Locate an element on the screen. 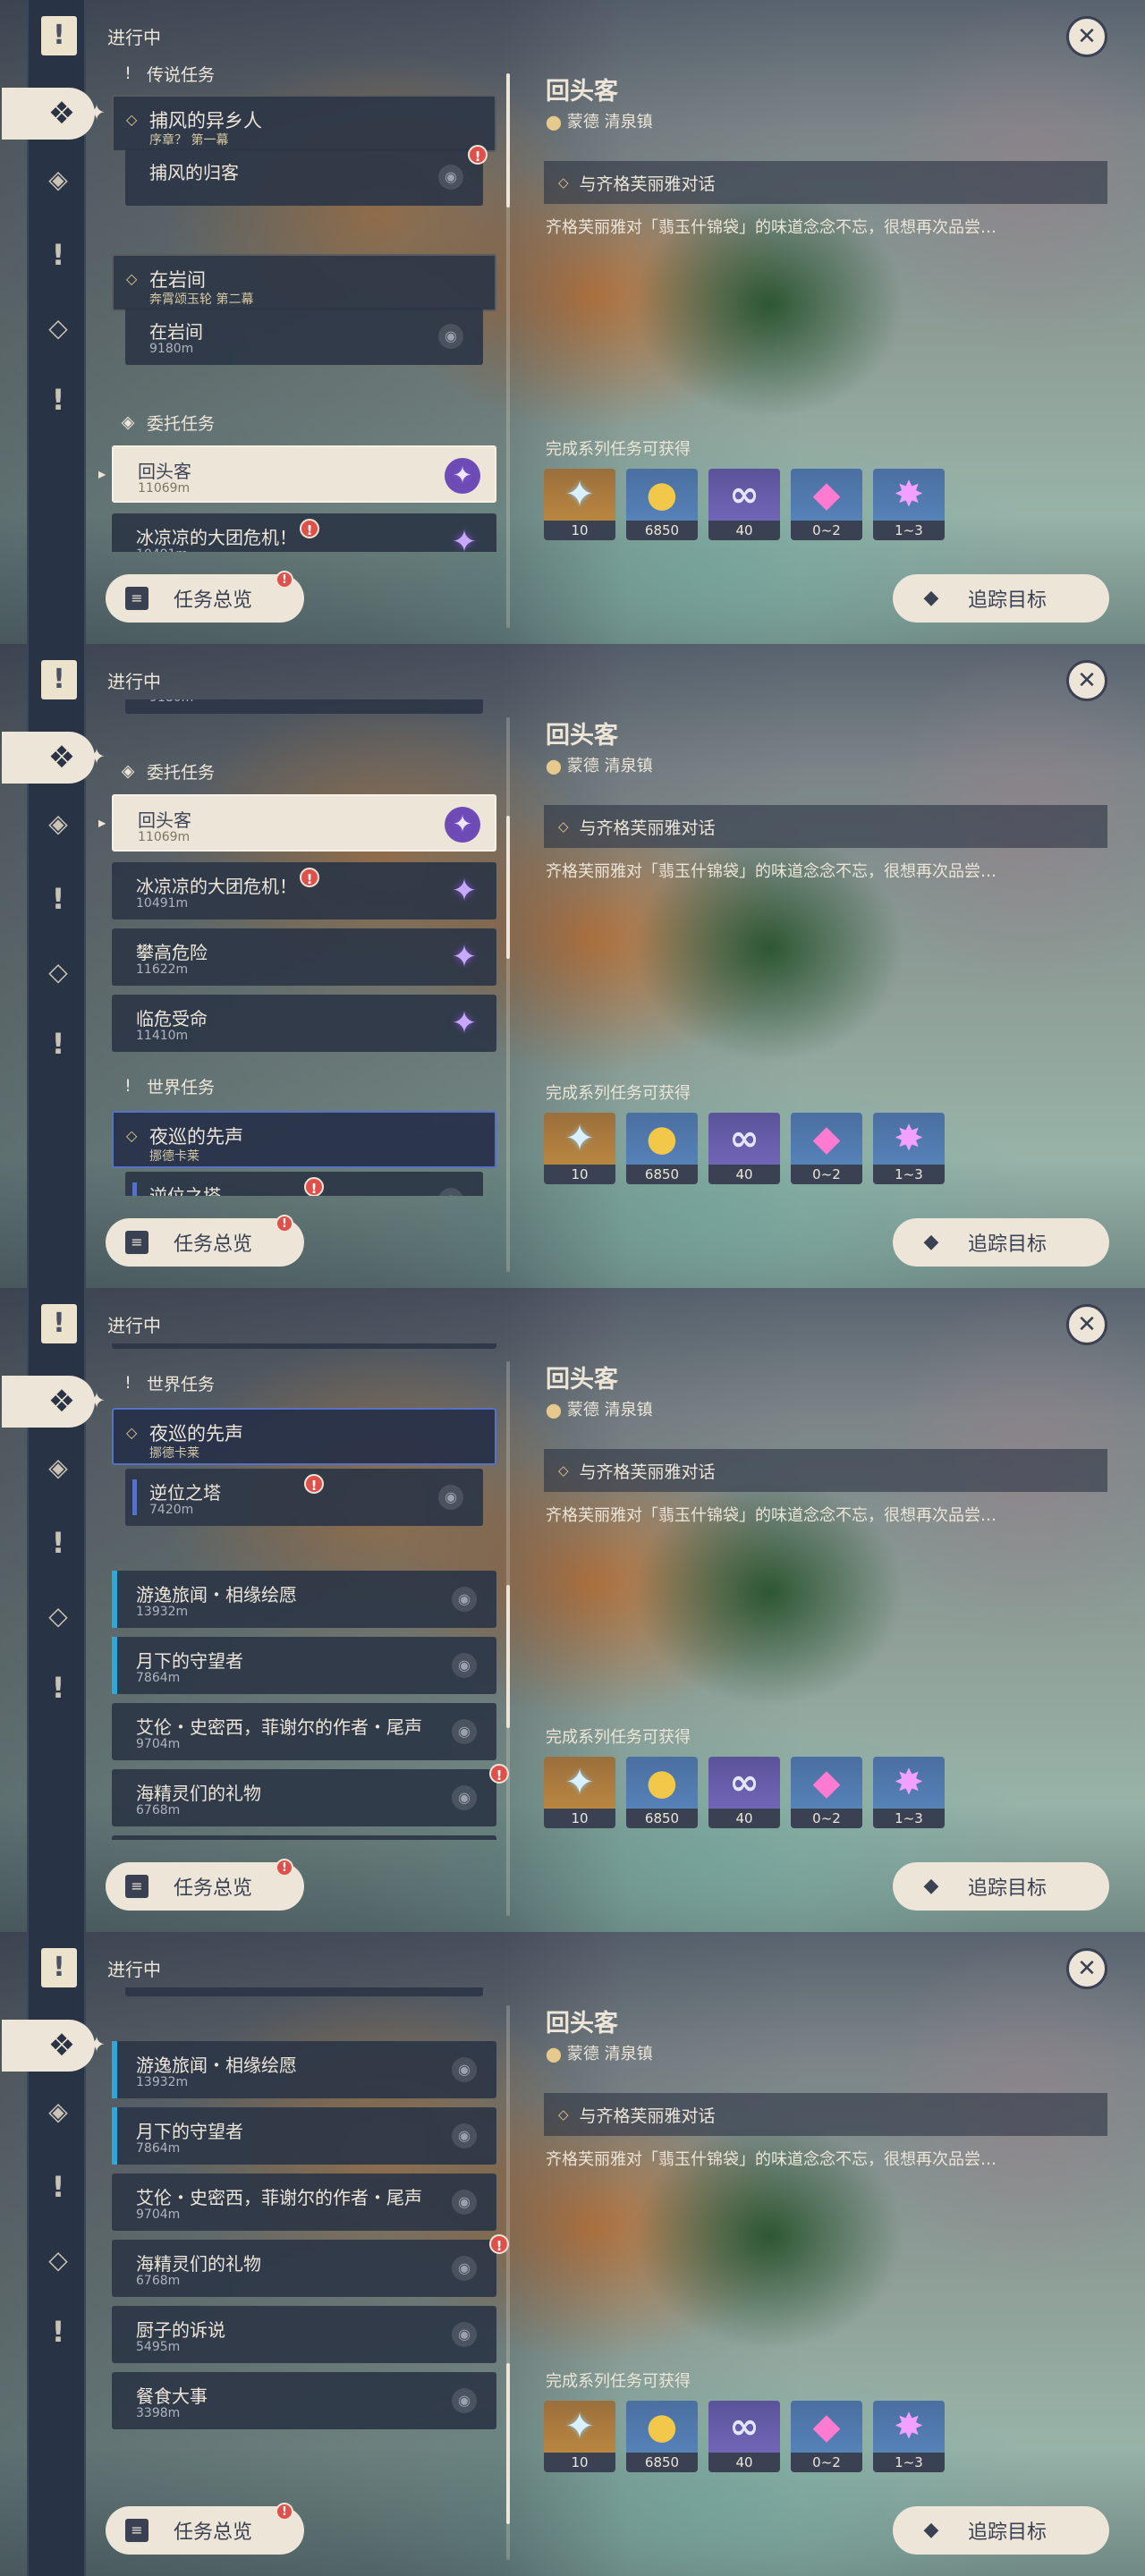  quest-item-w6: 厨子的诉说5495m◉ is located at coordinates (304, 1837).